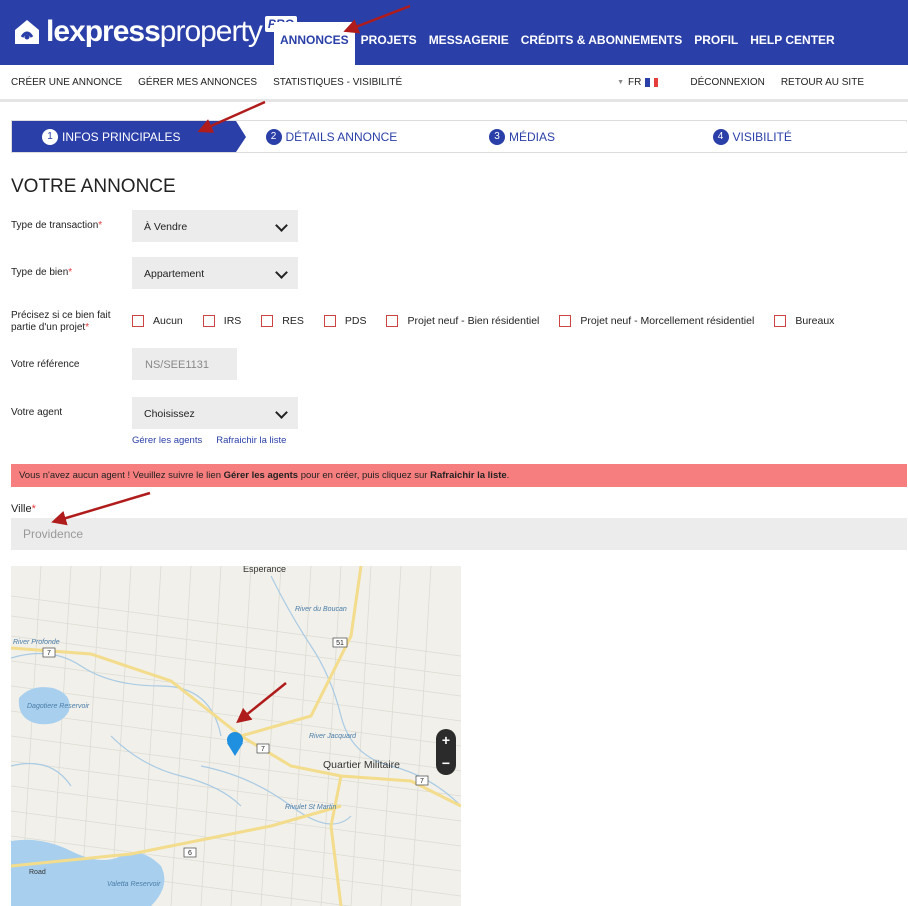  What do you see at coordinates (656, 321) in the screenshot?
I see `project-option-new-subdivision: Projet neuf - Morcellement résidentiel` at bounding box center [656, 321].